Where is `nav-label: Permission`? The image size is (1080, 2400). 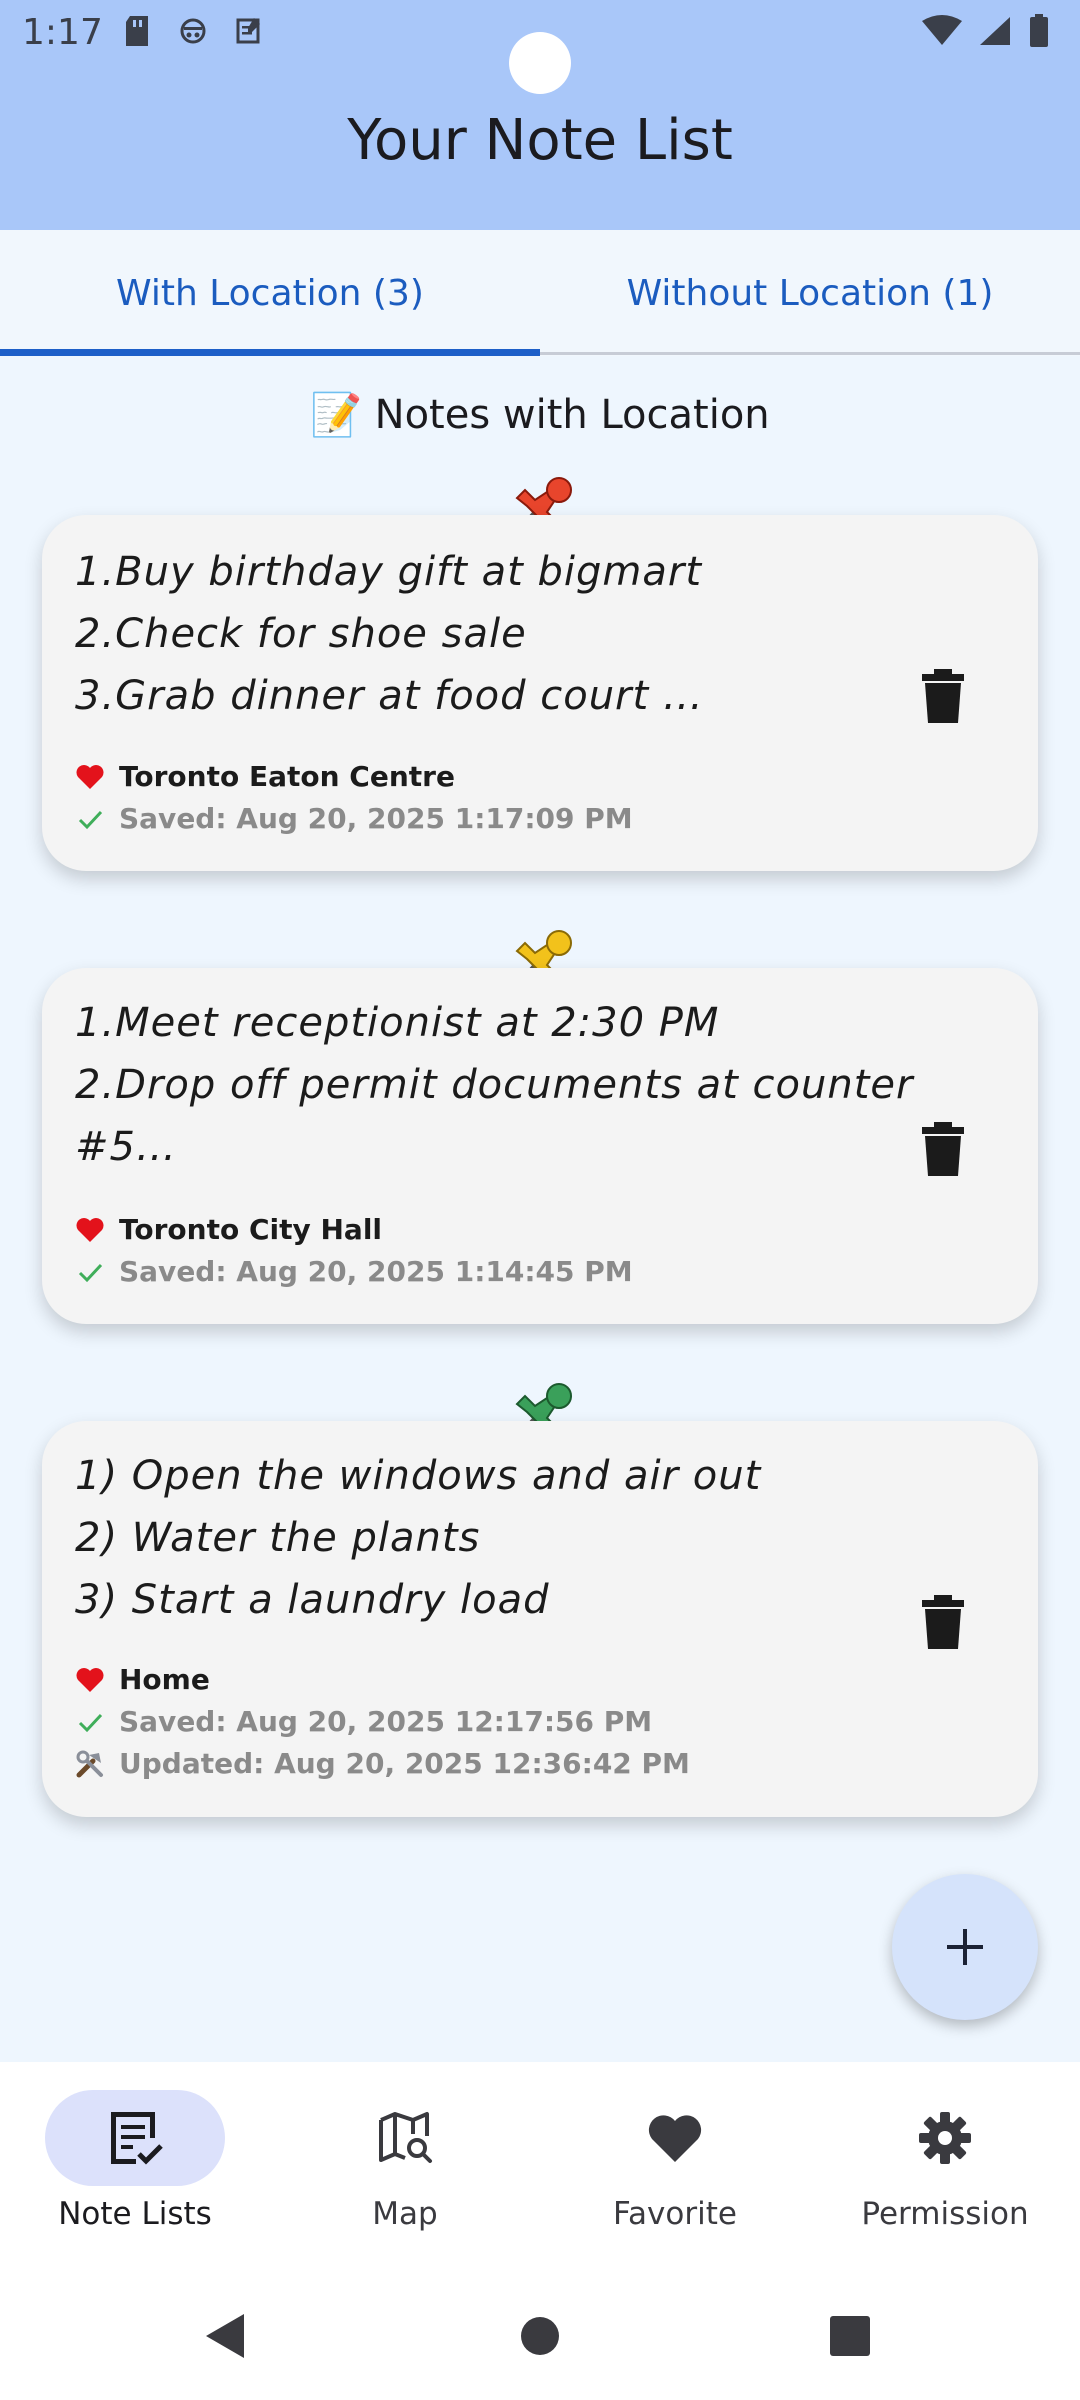 nav-label: Permission is located at coordinates (945, 2214).